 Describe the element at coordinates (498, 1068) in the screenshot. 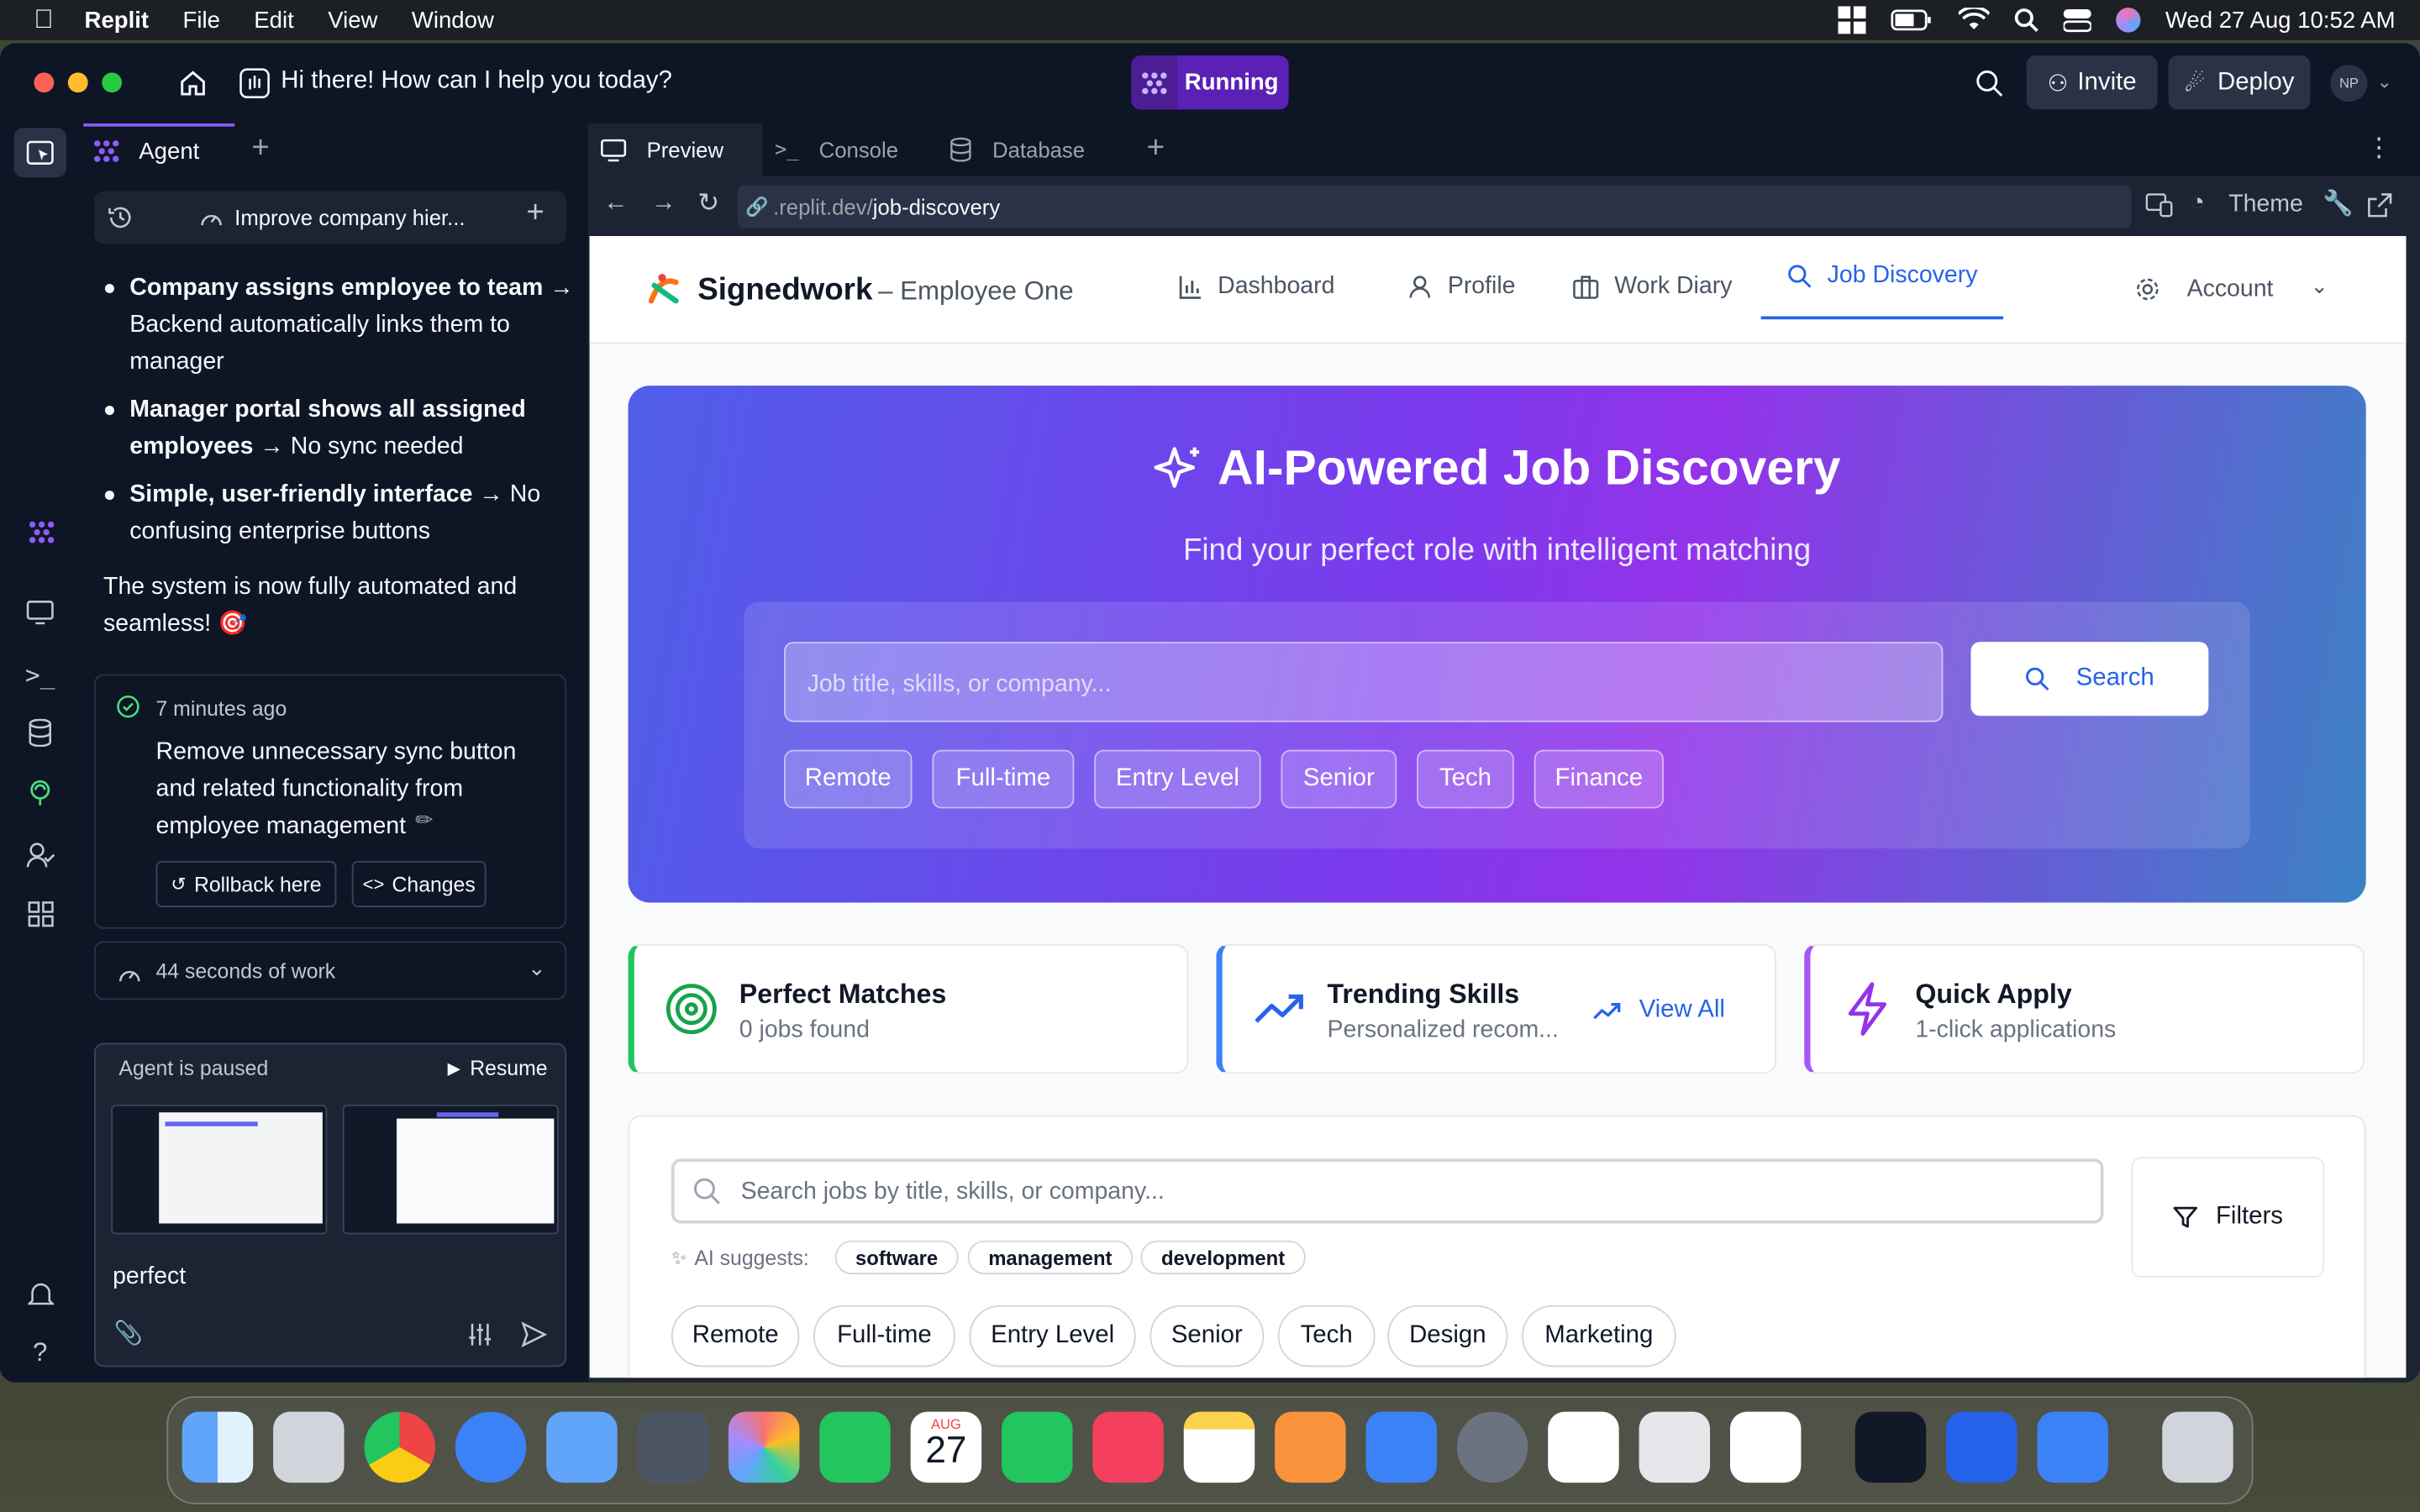

I see `resume-button: ▶ Resume` at that location.